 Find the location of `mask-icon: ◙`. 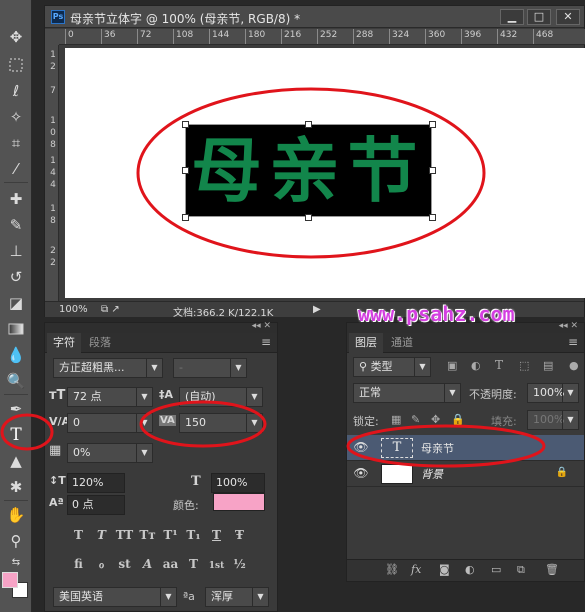

mask-icon: ◙ is located at coordinates (444, 569).